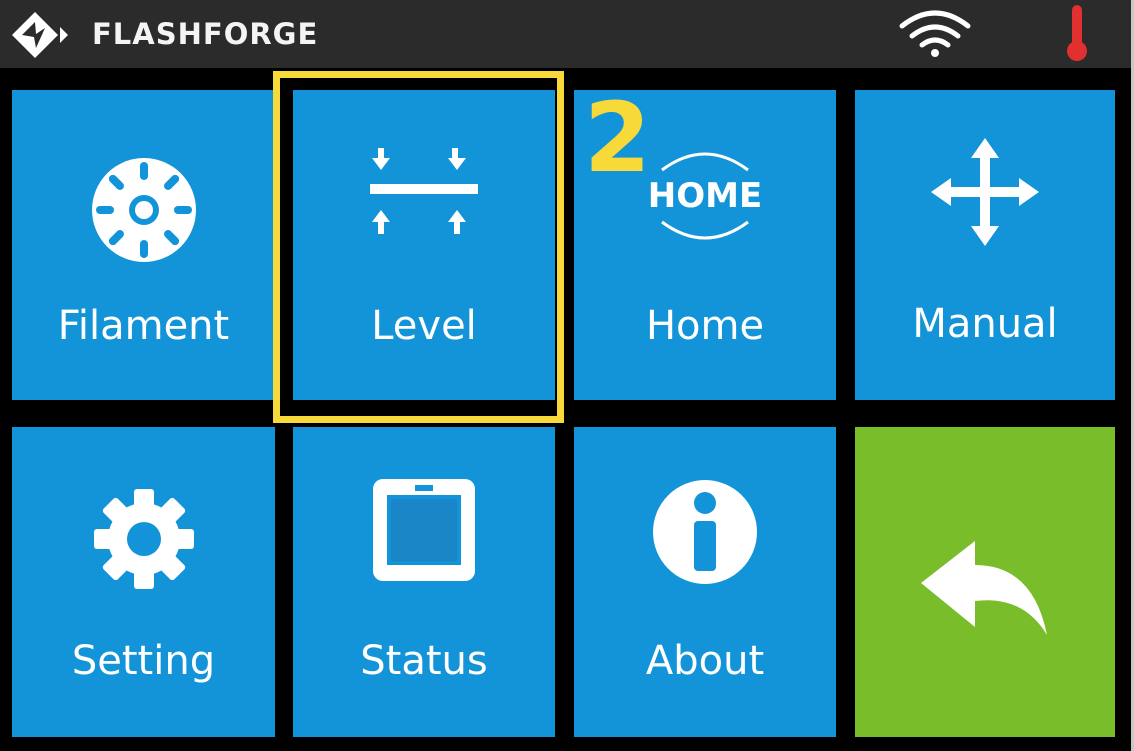 The image size is (1134, 751). What do you see at coordinates (424, 245) in the screenshot?
I see `level-button: Level` at bounding box center [424, 245].